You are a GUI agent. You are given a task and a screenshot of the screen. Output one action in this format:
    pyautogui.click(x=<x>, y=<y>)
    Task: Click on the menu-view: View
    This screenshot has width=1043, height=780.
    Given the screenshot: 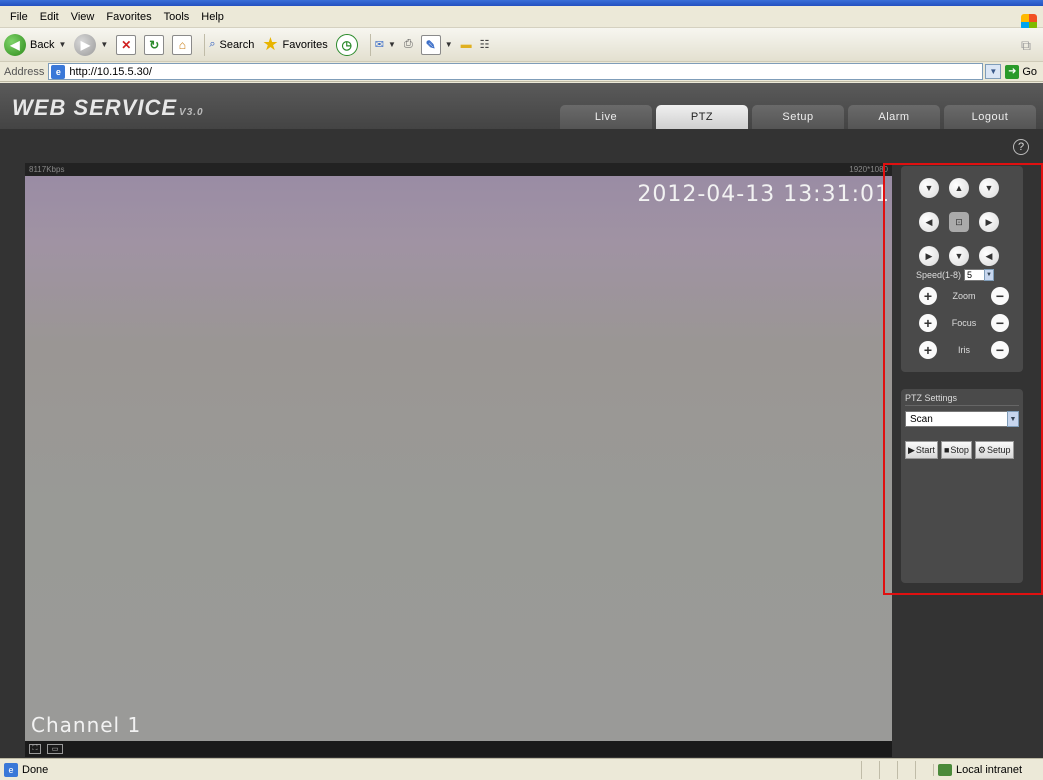 What is the action you would take?
    pyautogui.click(x=83, y=17)
    